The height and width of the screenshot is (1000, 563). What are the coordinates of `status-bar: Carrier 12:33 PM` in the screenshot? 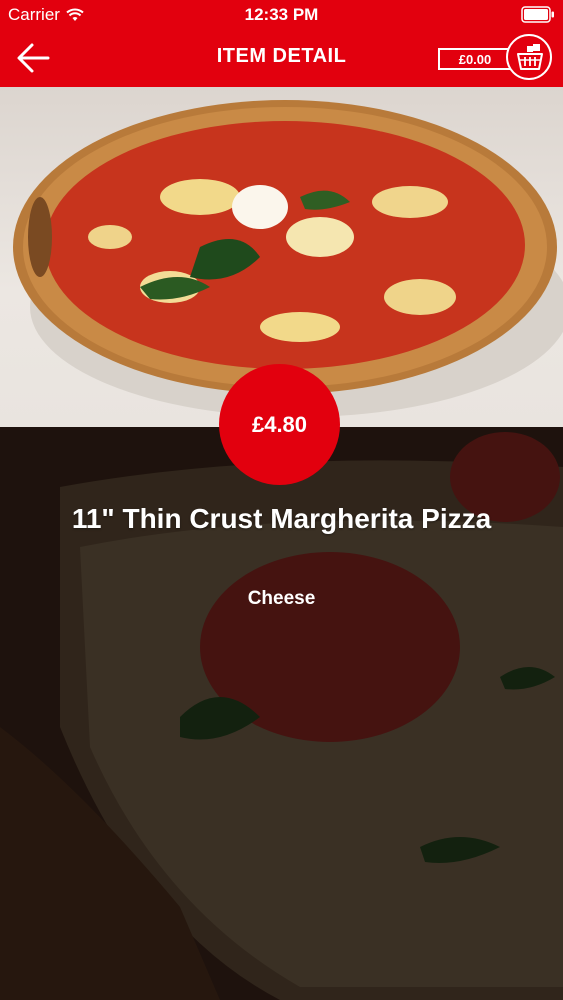 It's located at (281, 15).